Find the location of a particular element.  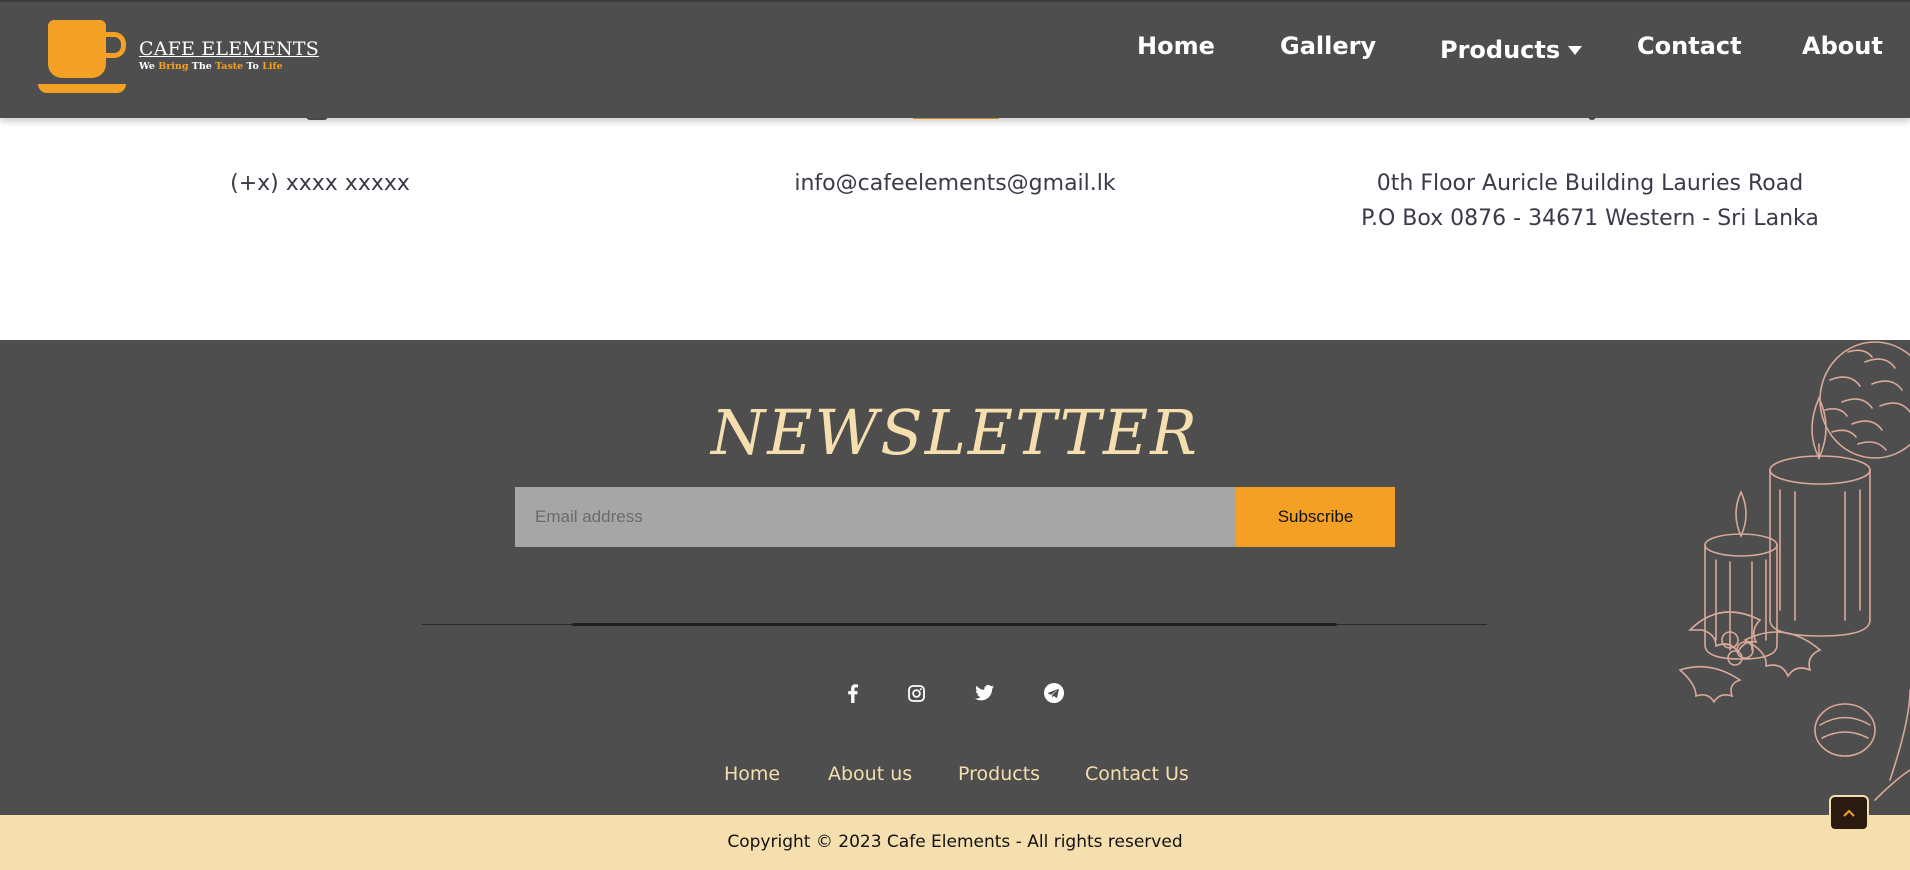

brand-tagline: We Bring The Taste To Life is located at coordinates (211, 66).